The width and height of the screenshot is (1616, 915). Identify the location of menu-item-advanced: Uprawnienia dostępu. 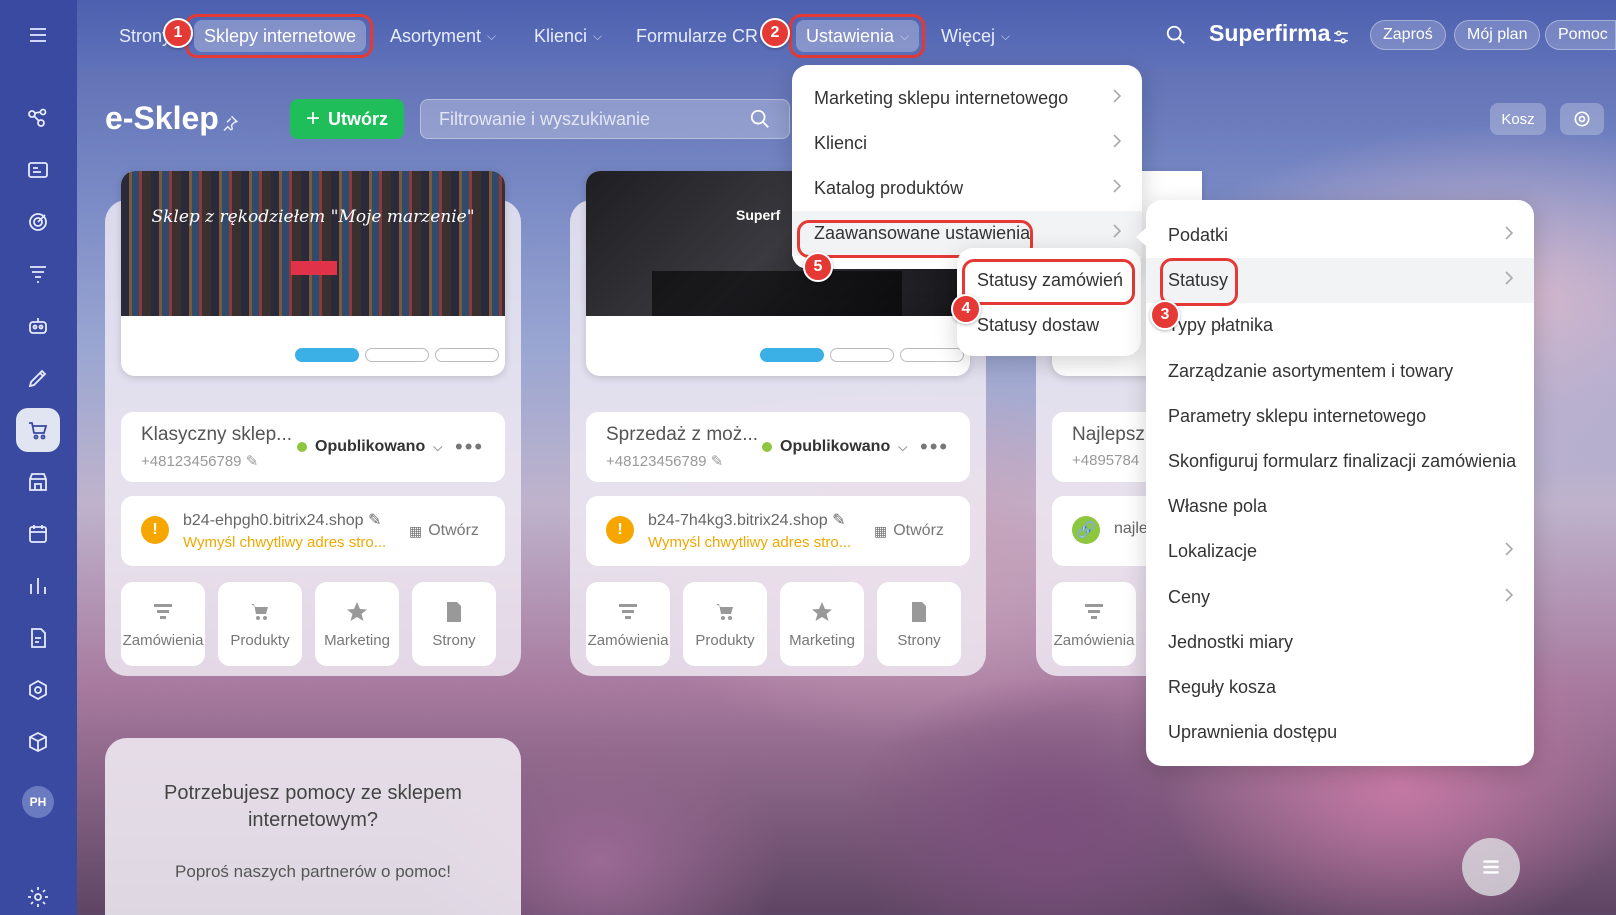
(1340, 732).